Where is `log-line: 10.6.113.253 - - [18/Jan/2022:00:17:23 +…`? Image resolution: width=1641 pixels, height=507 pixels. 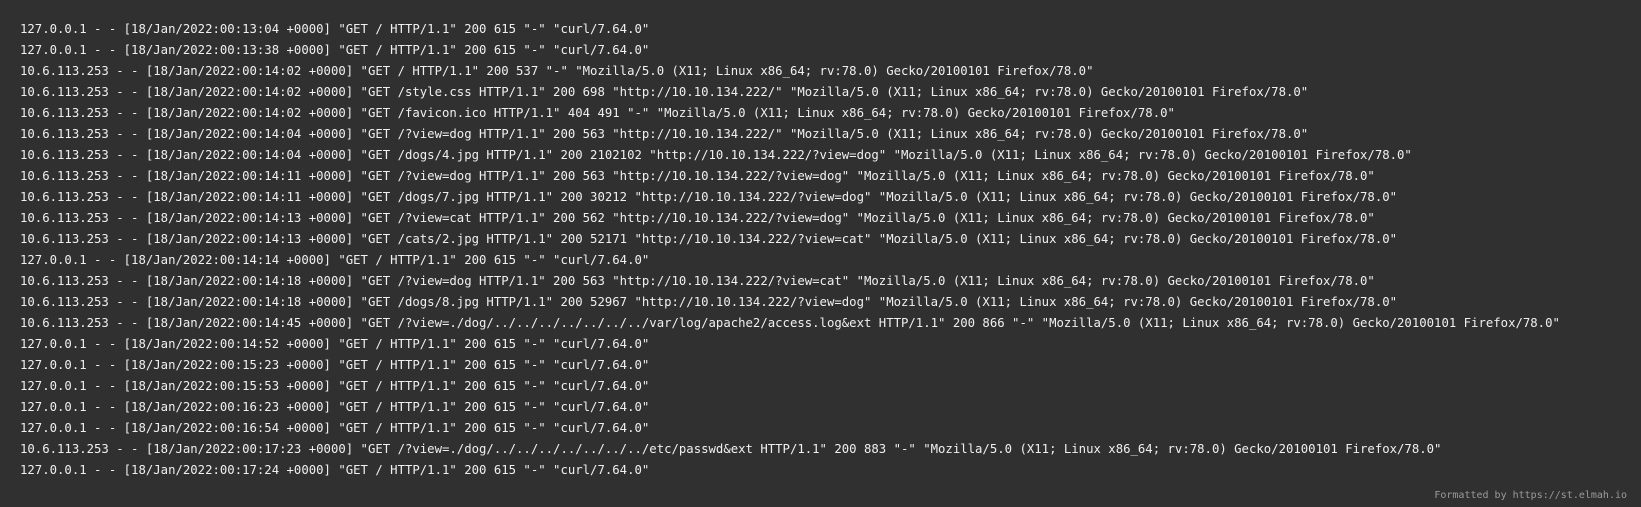 log-line: 10.6.113.253 - - [18/Jan/2022:00:17:23 +… is located at coordinates (731, 449).